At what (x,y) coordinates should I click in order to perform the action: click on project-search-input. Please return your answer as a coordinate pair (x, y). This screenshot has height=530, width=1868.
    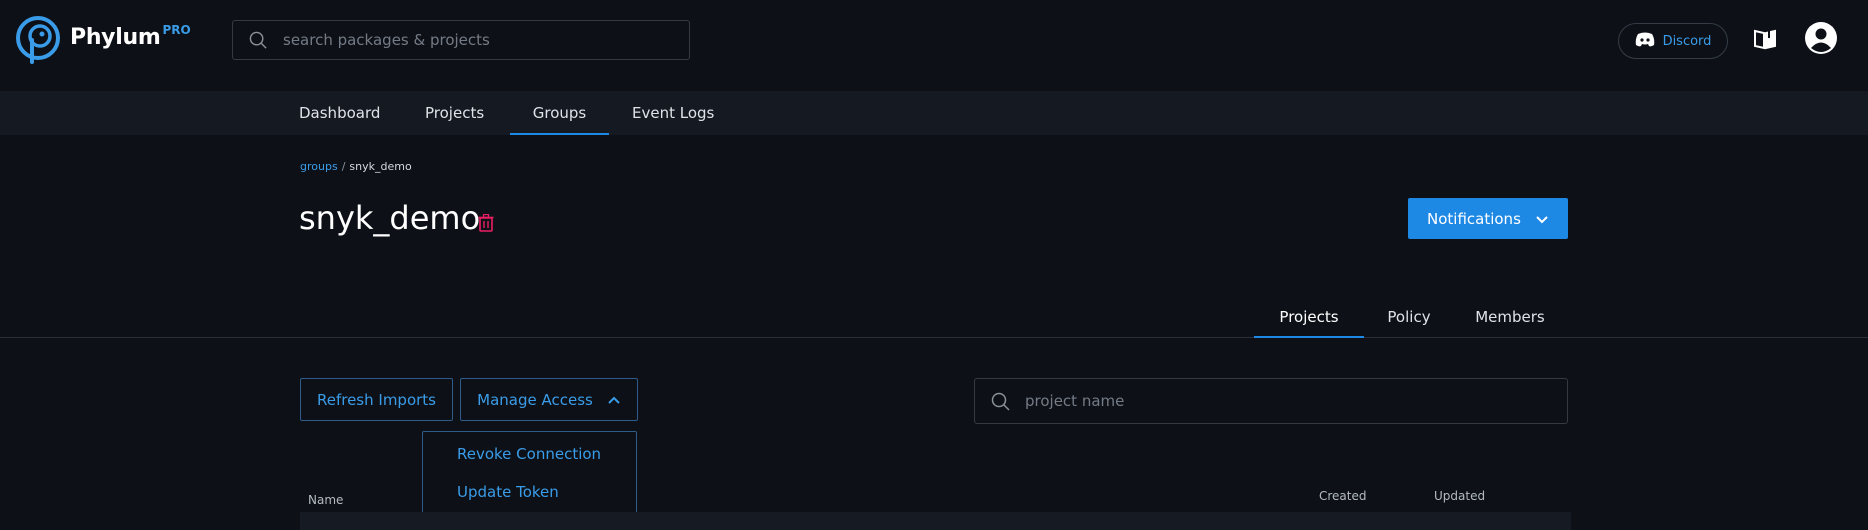
    Looking at the image, I should click on (1290, 401).